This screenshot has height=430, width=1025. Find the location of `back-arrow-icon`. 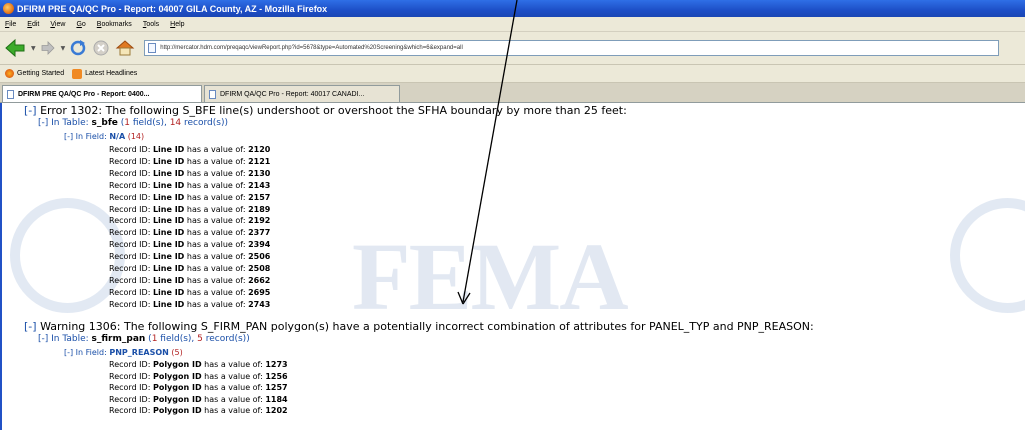

back-arrow-icon is located at coordinates (15, 48).